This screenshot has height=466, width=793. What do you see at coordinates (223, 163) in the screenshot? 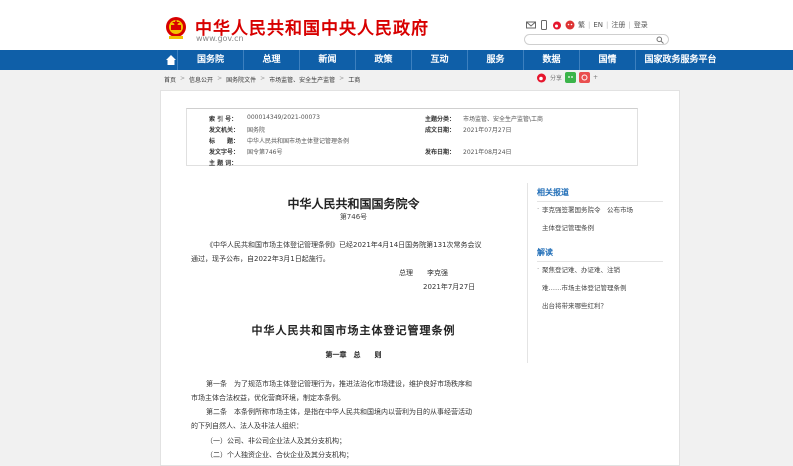
I see `subject-label: 主 题 词：` at bounding box center [223, 163].